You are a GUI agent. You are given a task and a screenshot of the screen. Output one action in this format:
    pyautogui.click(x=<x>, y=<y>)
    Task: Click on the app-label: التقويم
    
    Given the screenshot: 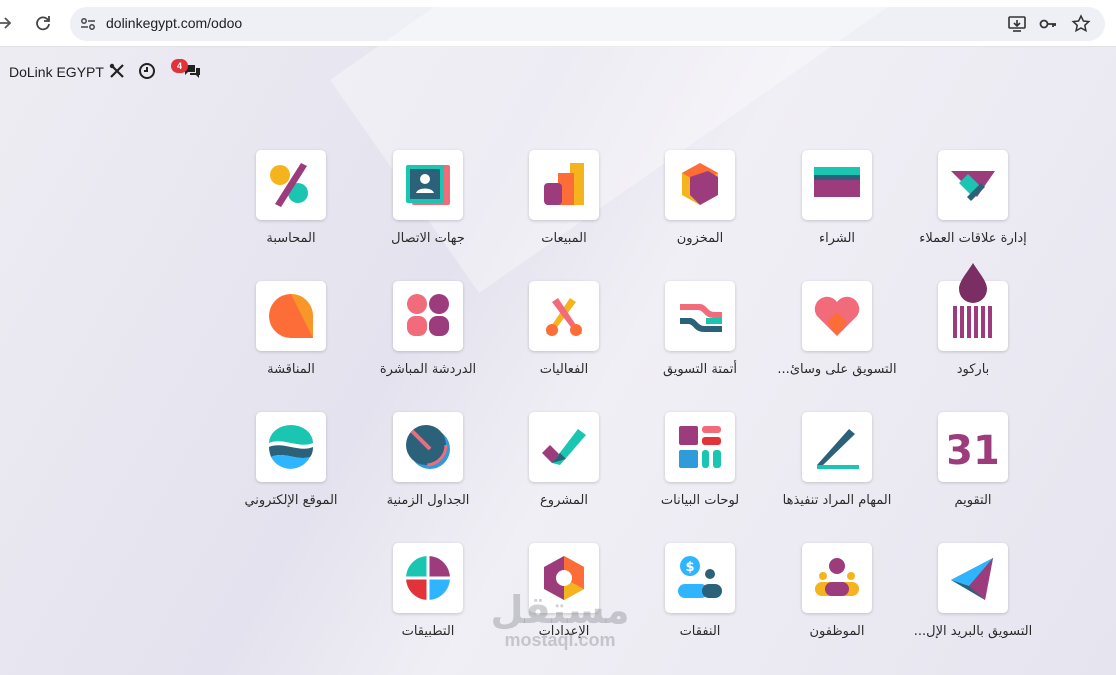 What is the action you would take?
    pyautogui.click(x=973, y=500)
    